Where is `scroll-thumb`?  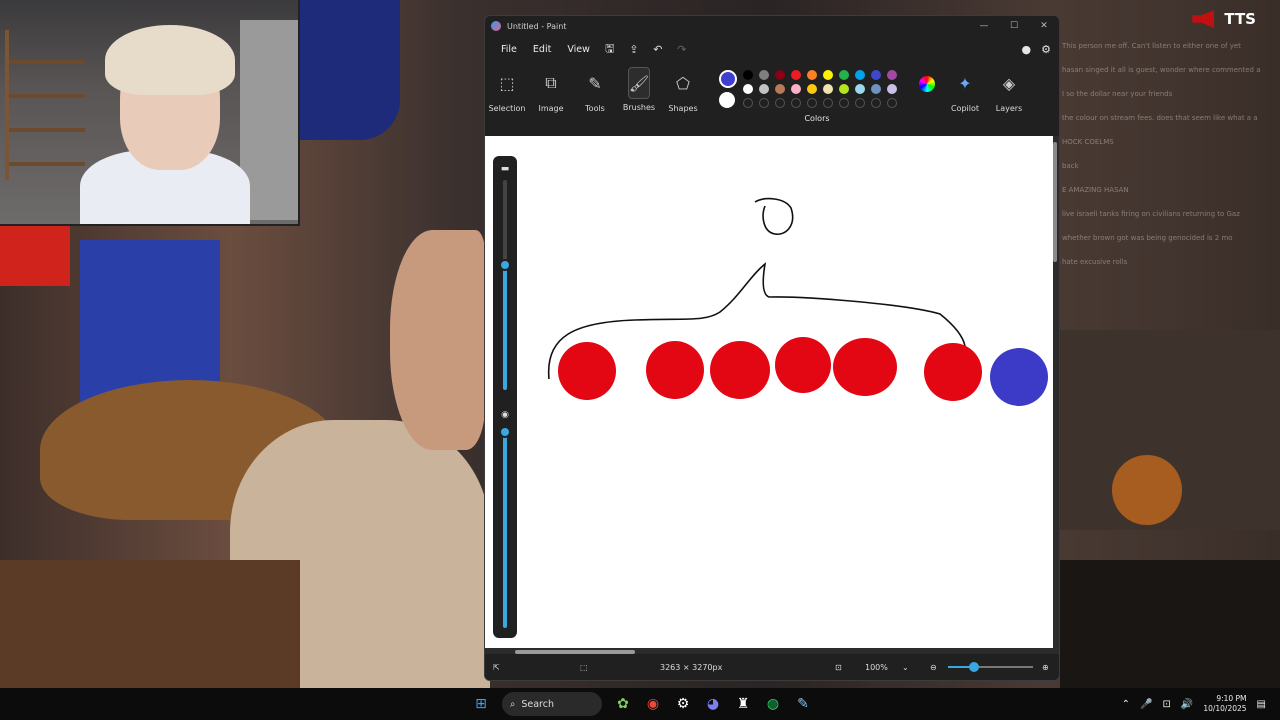 scroll-thumb is located at coordinates (1055, 202).